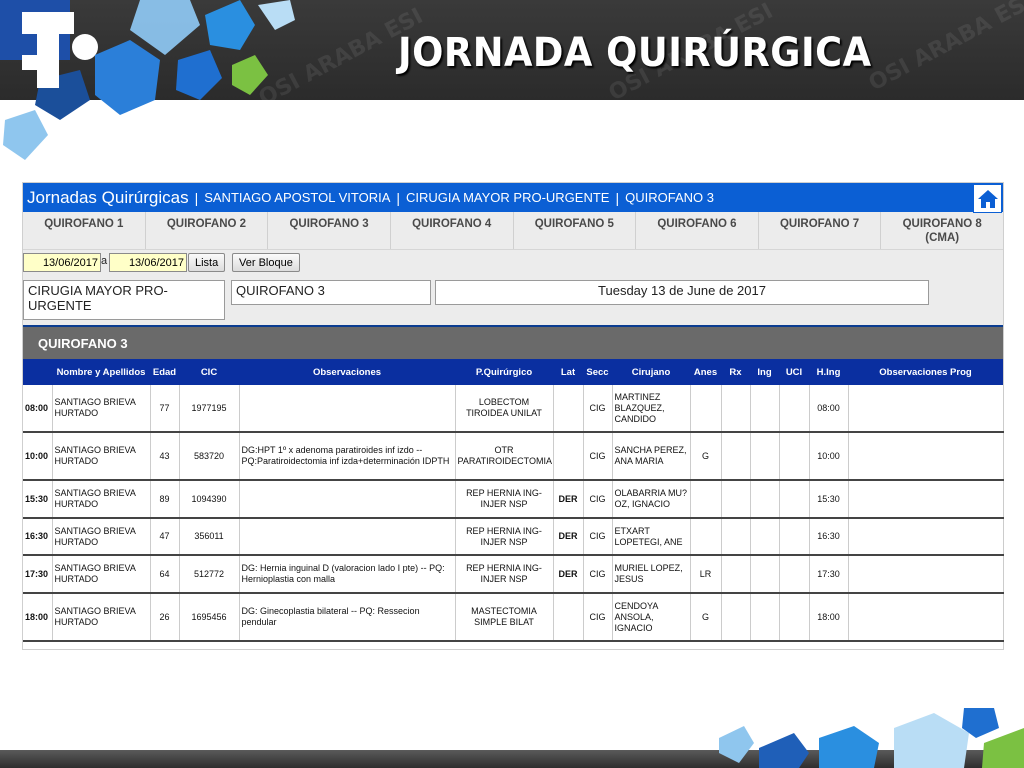  What do you see at coordinates (452, 230) in the screenshot?
I see `tab-quirofano-4: QUIROFANO 4` at bounding box center [452, 230].